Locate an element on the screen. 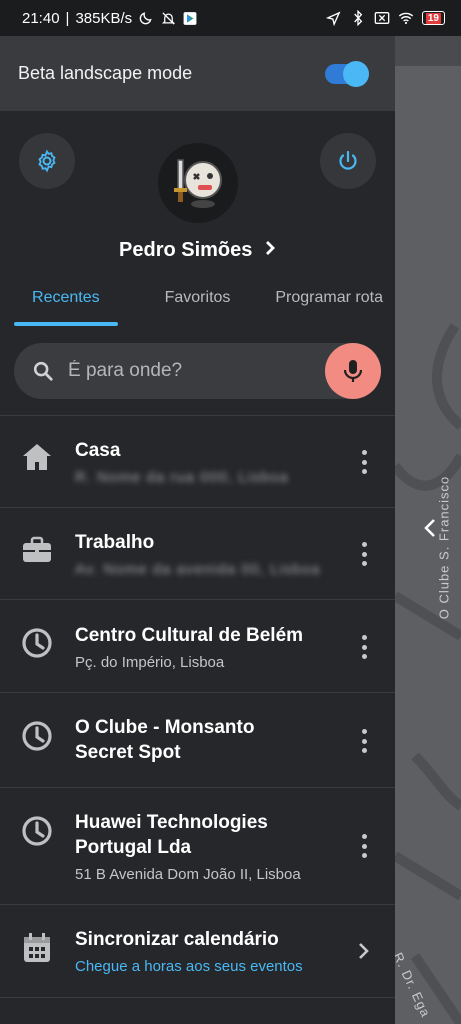 Image resolution: width=461 pixels, height=1024 pixels. power-button is located at coordinates (348, 161).